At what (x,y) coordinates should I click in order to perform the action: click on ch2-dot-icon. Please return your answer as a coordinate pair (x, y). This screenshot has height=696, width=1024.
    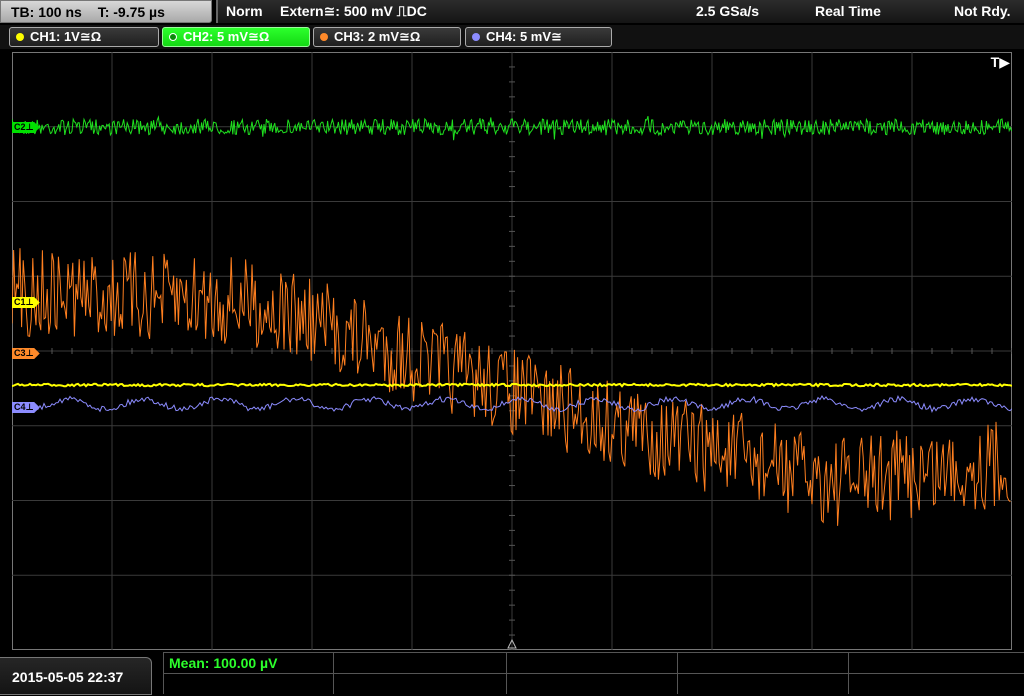
    Looking at the image, I should click on (173, 37).